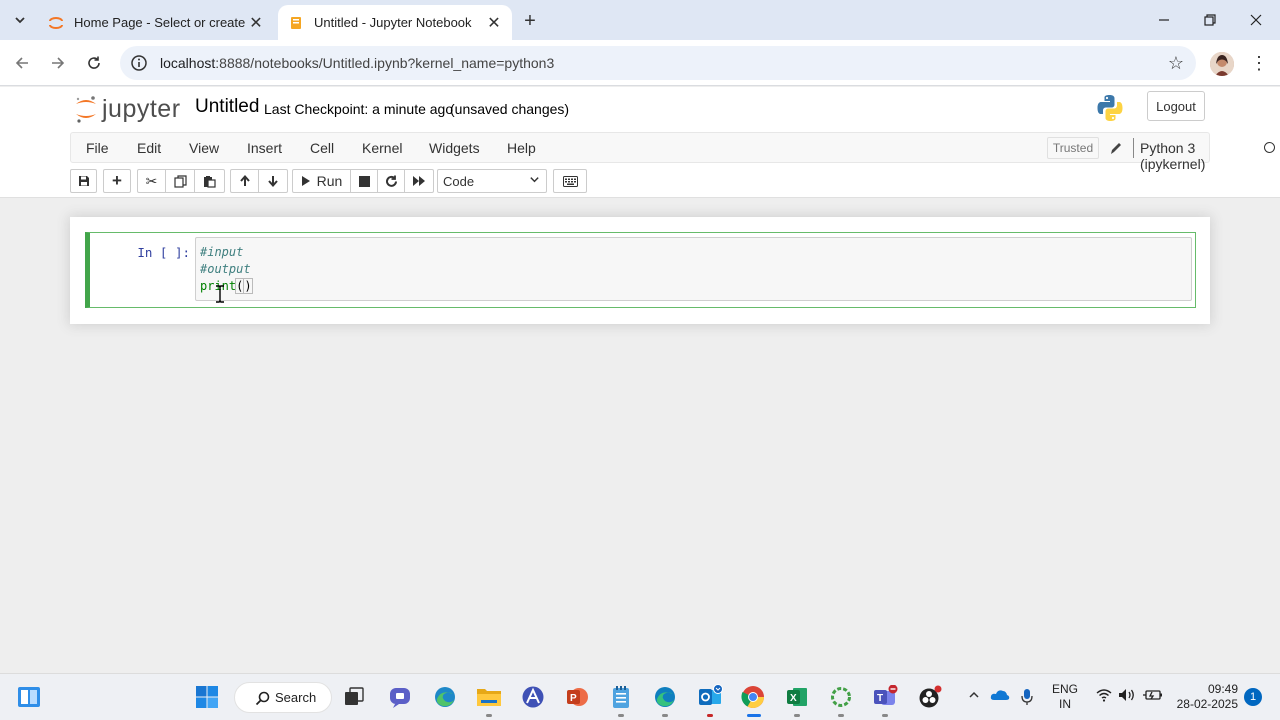  I want to click on trusted-indicator: Trusted, so click(1073, 148).